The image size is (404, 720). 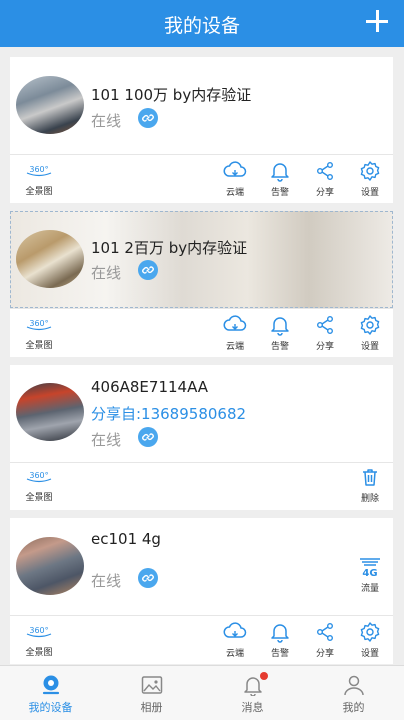 I want to click on user-icon, so click(x=353, y=685).